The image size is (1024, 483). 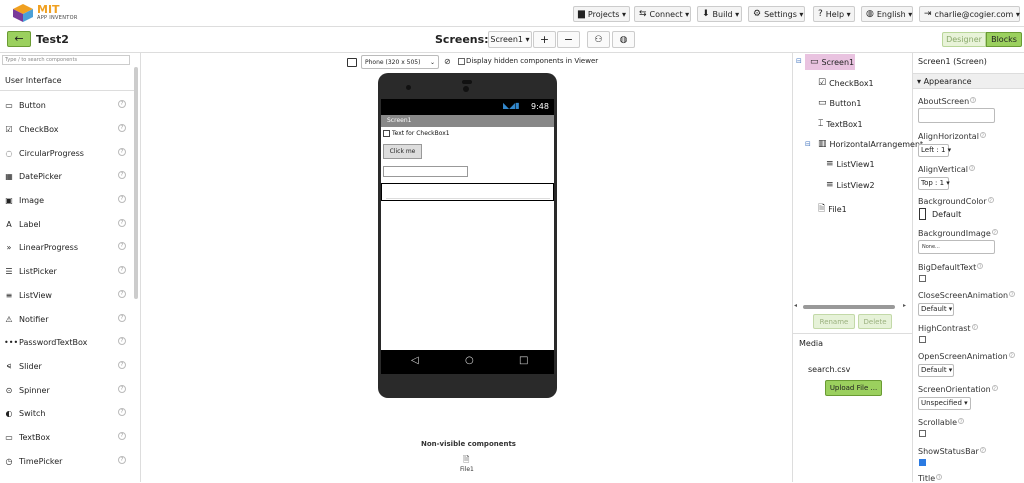 I want to click on closescreenanimation-select: Default ▾, so click(x=936, y=309).